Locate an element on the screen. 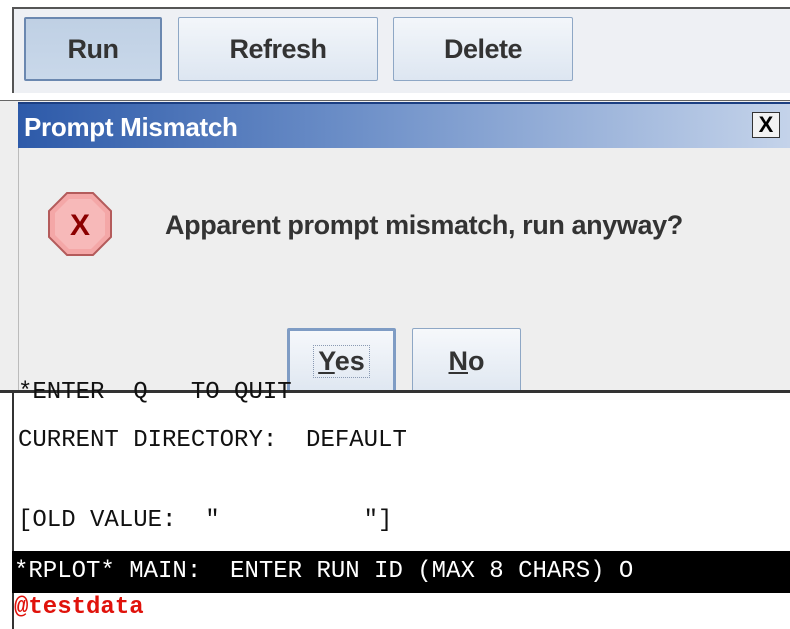 Image resolution: width=790 pixels, height=629 pixels. delete-button: Delete is located at coordinates (483, 49).